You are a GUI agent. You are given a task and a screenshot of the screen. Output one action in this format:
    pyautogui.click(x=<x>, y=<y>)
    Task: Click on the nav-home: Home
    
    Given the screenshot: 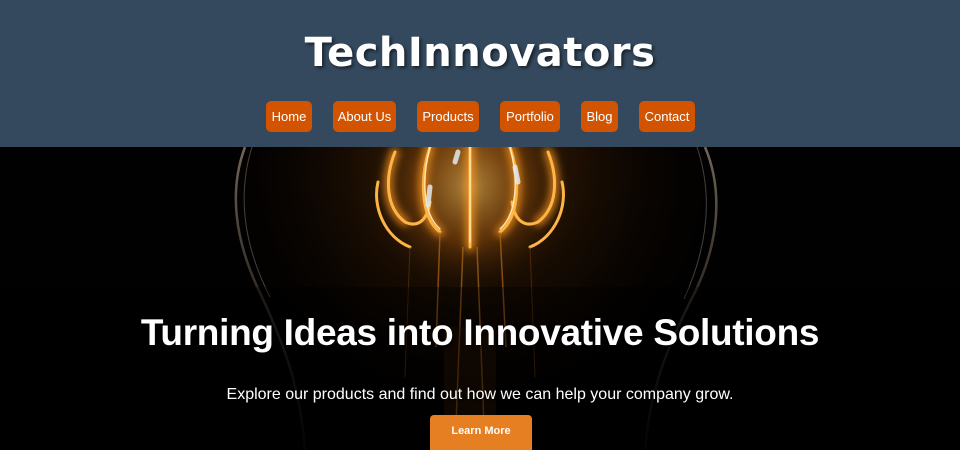 What is the action you would take?
    pyautogui.click(x=289, y=116)
    